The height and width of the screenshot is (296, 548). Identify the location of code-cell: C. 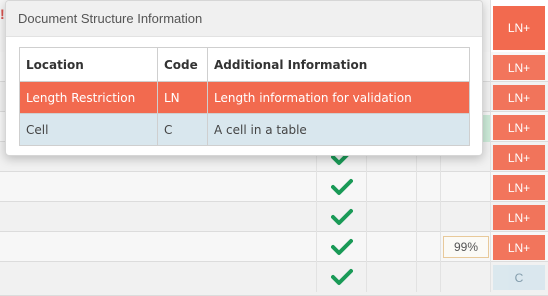
(182, 129).